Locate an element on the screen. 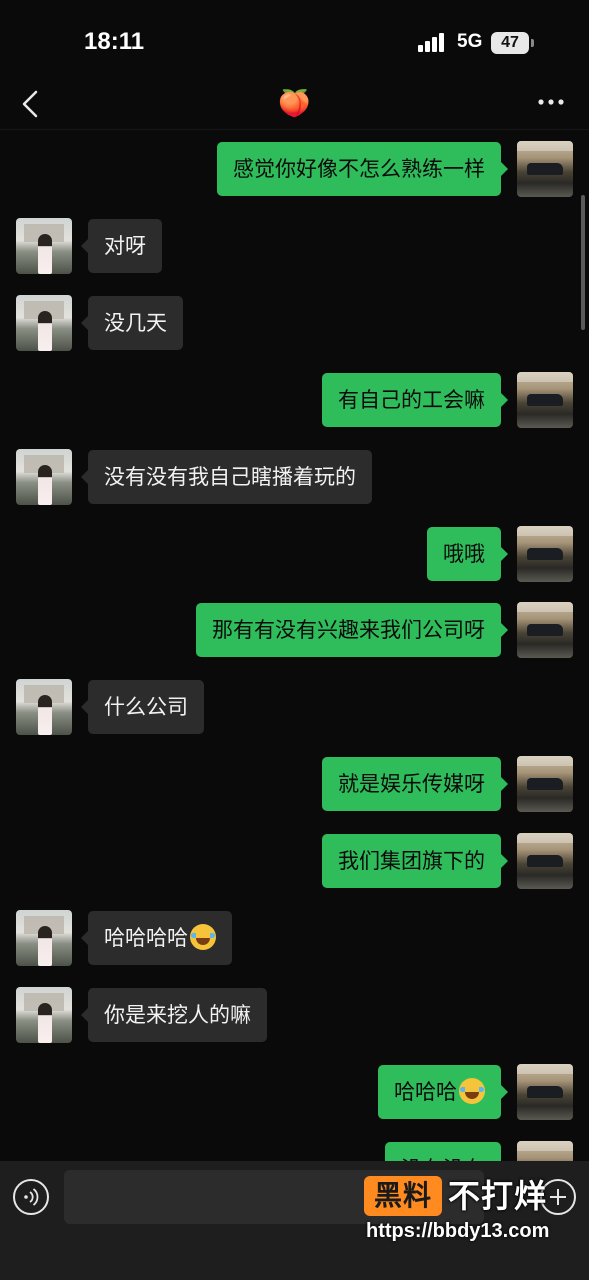 The image size is (589, 1280). message-row-received: 什么公司 is located at coordinates (294, 708).